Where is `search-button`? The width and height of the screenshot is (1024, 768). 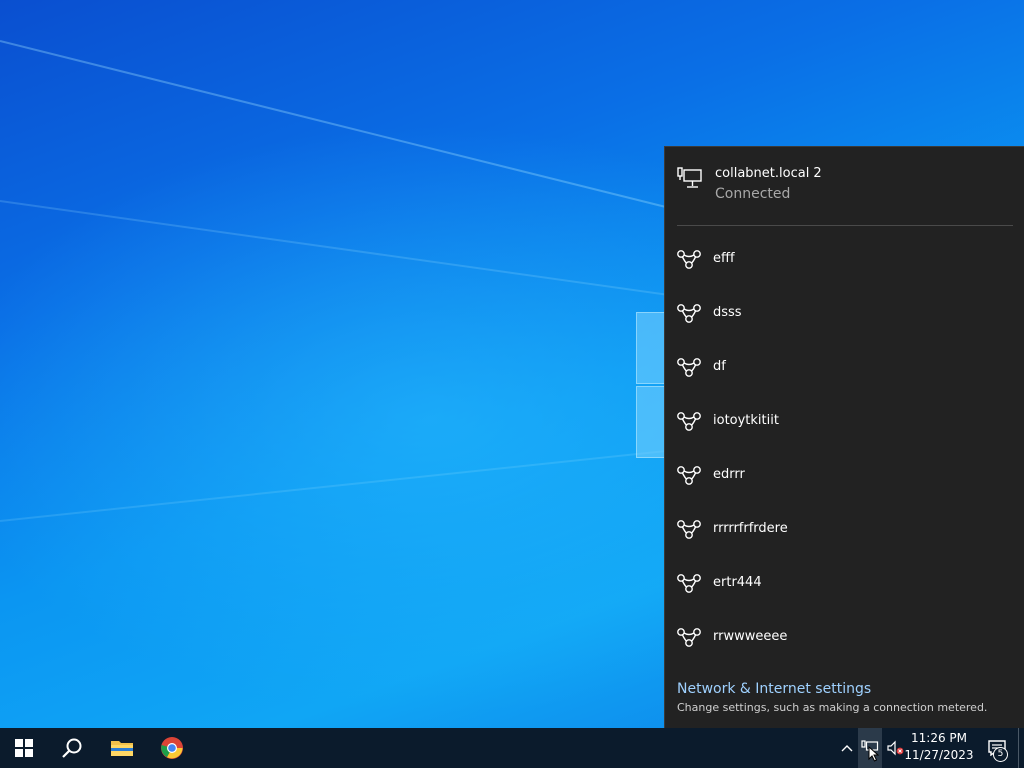
search-button is located at coordinates (72, 748).